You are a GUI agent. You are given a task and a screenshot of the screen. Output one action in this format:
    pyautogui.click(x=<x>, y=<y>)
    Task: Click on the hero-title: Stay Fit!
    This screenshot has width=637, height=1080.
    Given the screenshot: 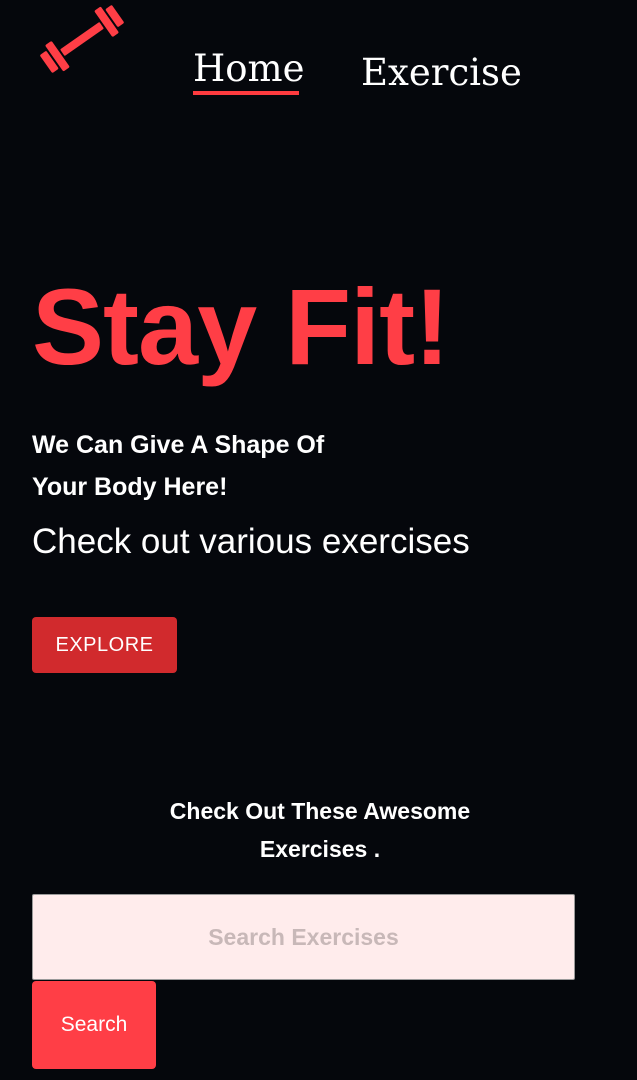 What is the action you would take?
    pyautogui.click(x=241, y=326)
    